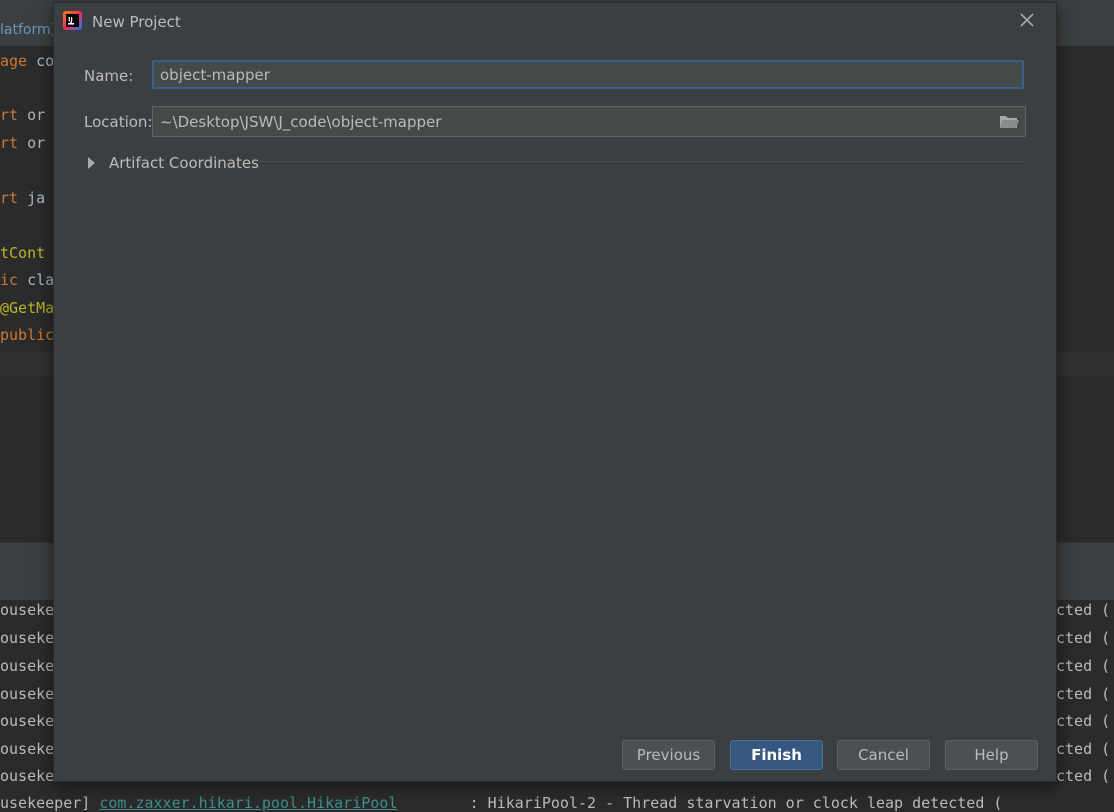 The width and height of the screenshot is (1114, 812). What do you see at coordinates (248, 803) in the screenshot?
I see `console-class-link: com.zaxxer.hikari.pool.HikariPool` at bounding box center [248, 803].